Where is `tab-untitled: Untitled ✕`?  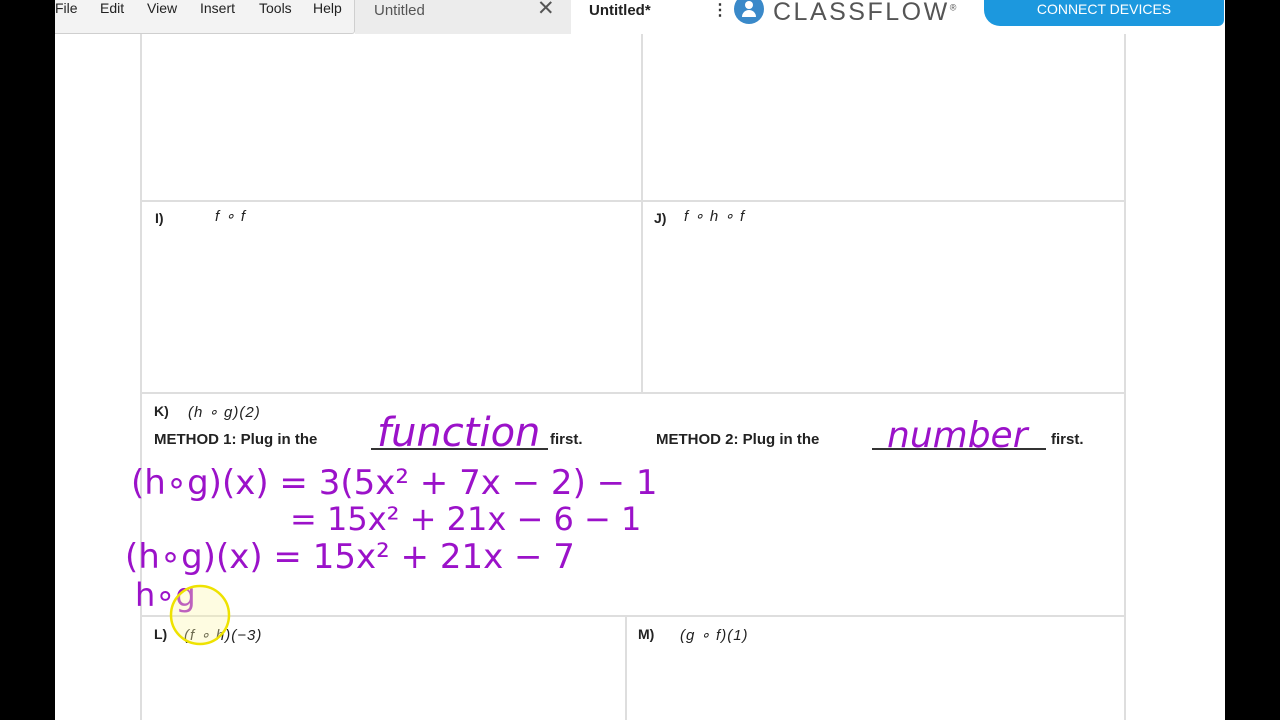 tab-untitled: Untitled ✕ is located at coordinates (463, 17).